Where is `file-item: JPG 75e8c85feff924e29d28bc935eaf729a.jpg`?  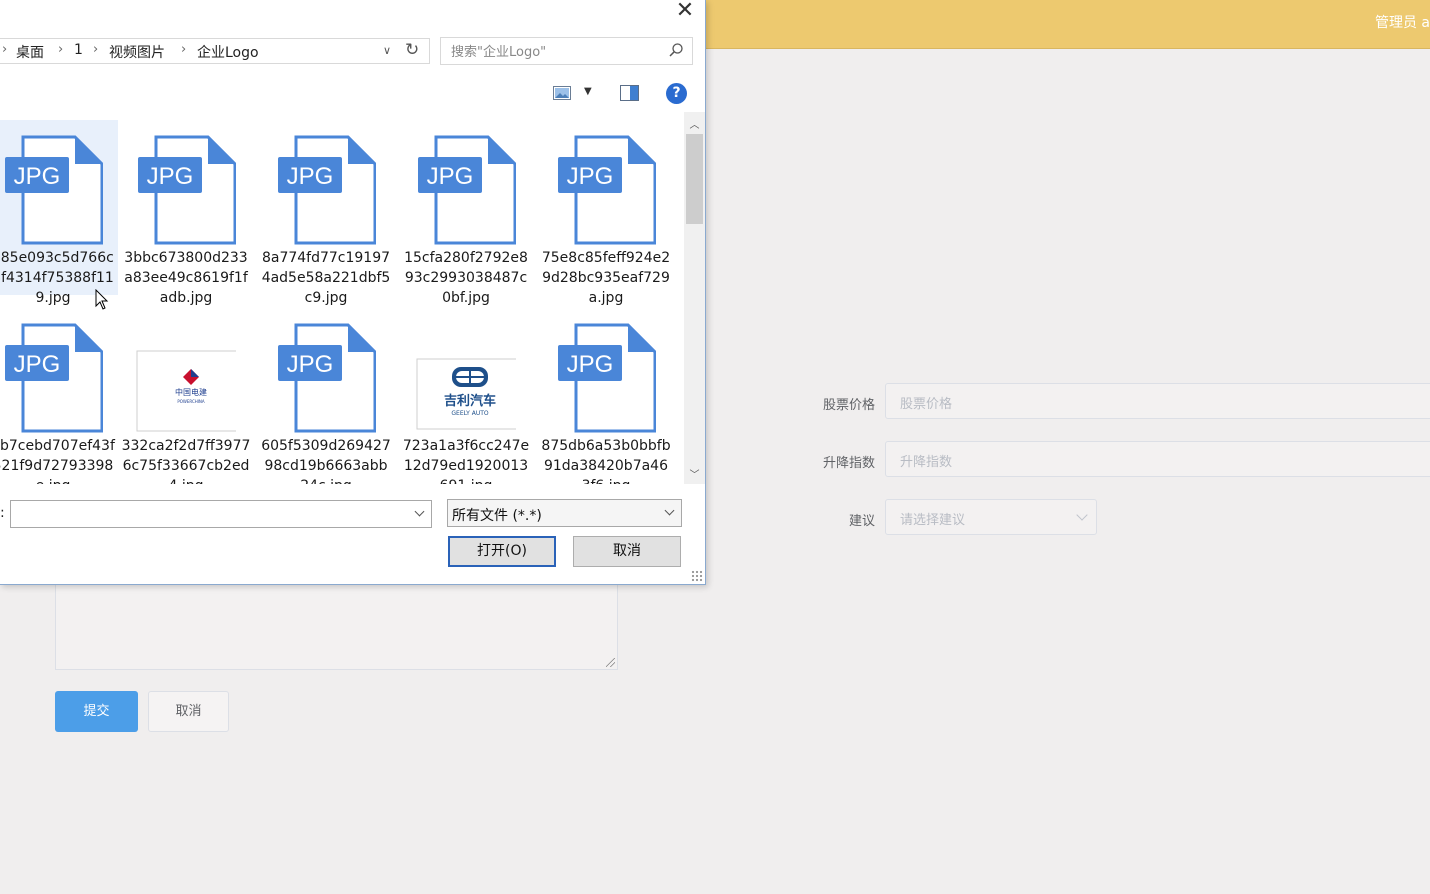 file-item: JPG 75e8c85feff924e29d28bc935eaf729a.jpg is located at coordinates (606, 213).